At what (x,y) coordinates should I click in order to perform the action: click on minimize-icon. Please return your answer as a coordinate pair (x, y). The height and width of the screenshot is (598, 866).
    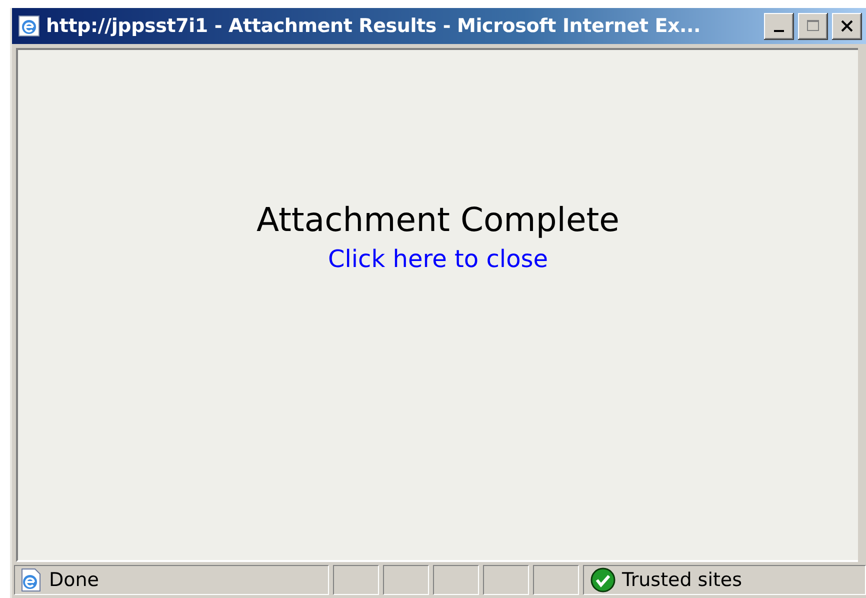
    Looking at the image, I should click on (779, 31).